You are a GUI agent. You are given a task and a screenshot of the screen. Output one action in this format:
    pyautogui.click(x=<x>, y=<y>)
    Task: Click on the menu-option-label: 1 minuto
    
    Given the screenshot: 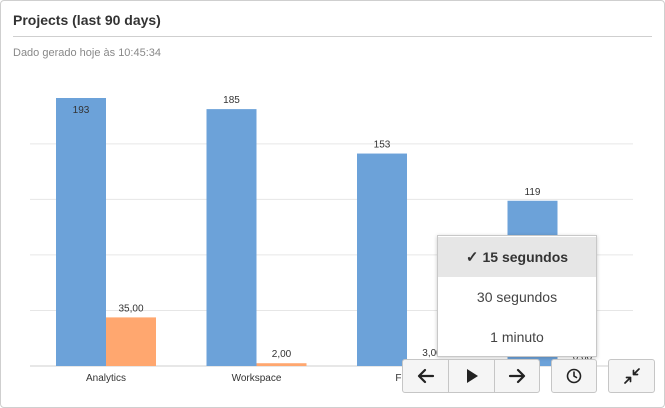 What is the action you would take?
    pyautogui.click(x=517, y=337)
    